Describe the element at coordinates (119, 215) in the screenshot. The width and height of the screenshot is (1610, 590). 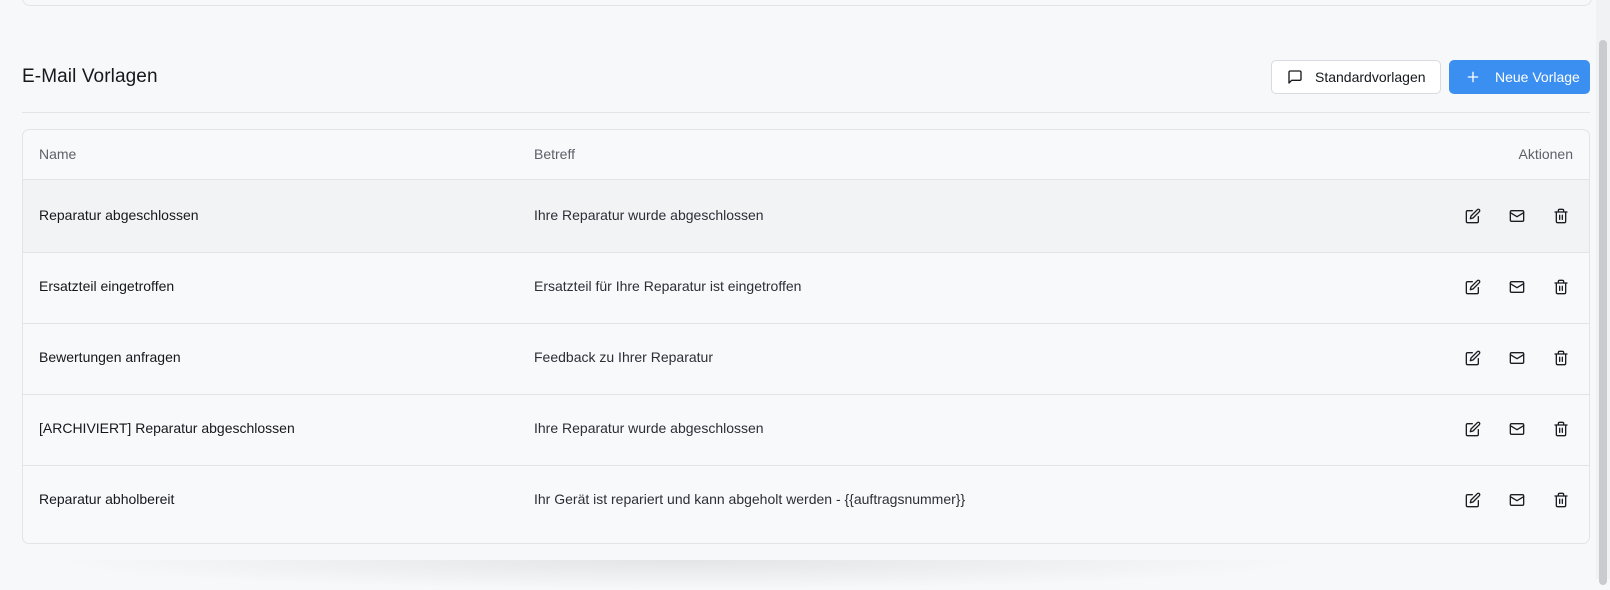
I see `template-name: Reparatur abgeschlossen` at that location.